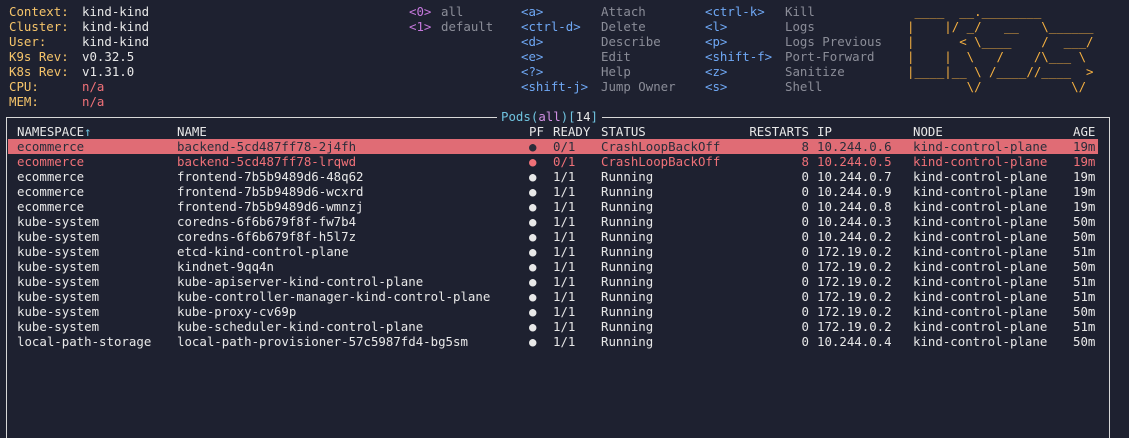  I want to click on hotkey-logs-action: Logs, so click(800, 26).